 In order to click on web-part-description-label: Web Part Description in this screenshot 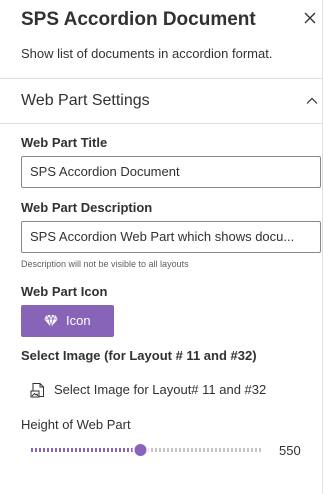, I will do `click(87, 207)`.